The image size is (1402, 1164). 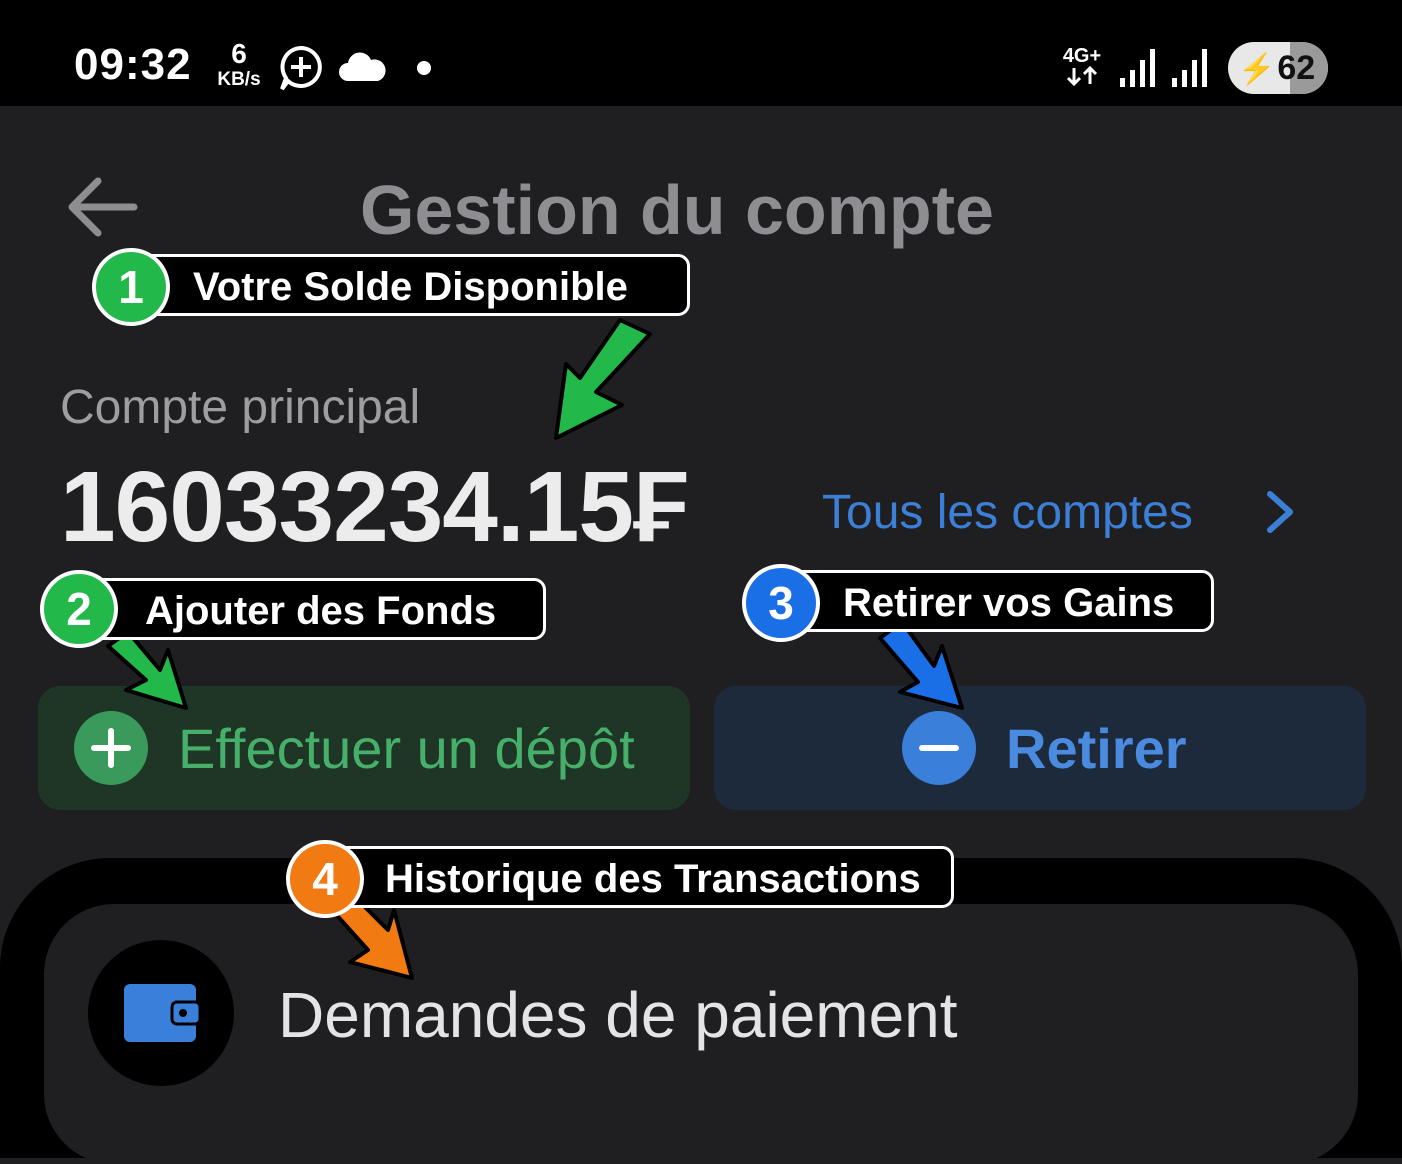 I want to click on annotation-callout-3: Retirer vos Gains, so click(x=994, y=601).